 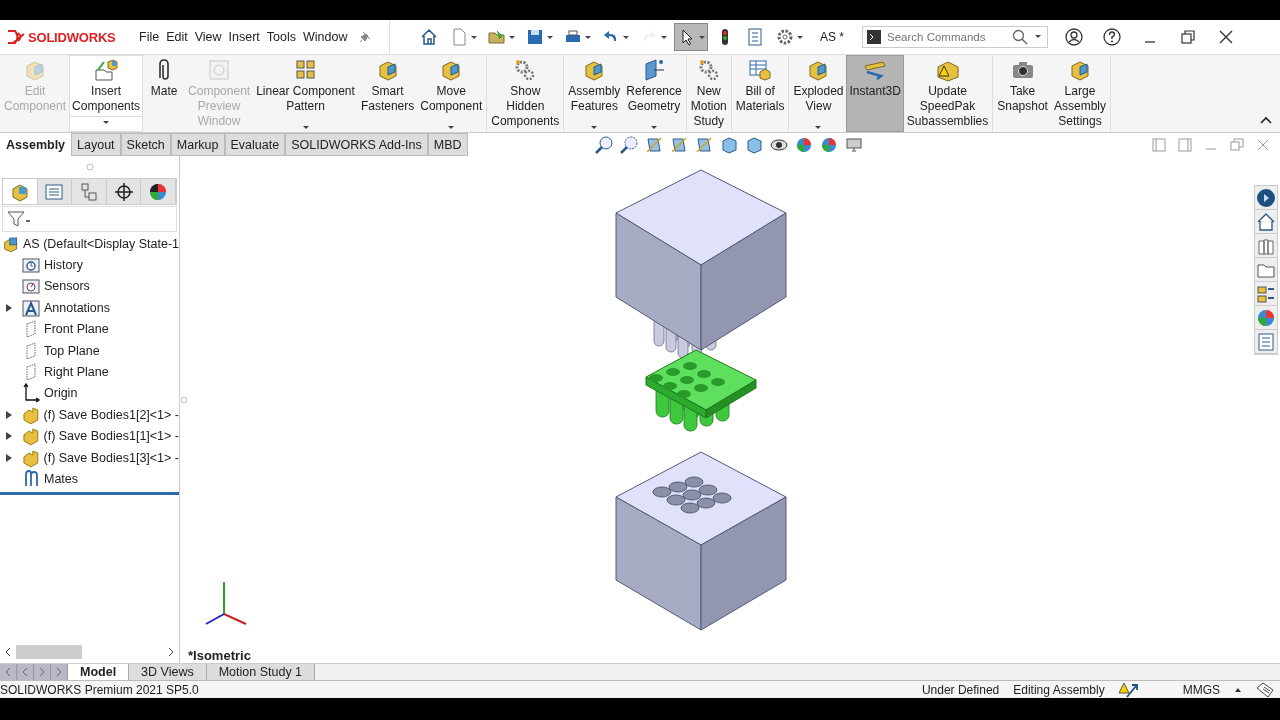 I want to click on ribbon-button: Instant3D, so click(x=875, y=93).